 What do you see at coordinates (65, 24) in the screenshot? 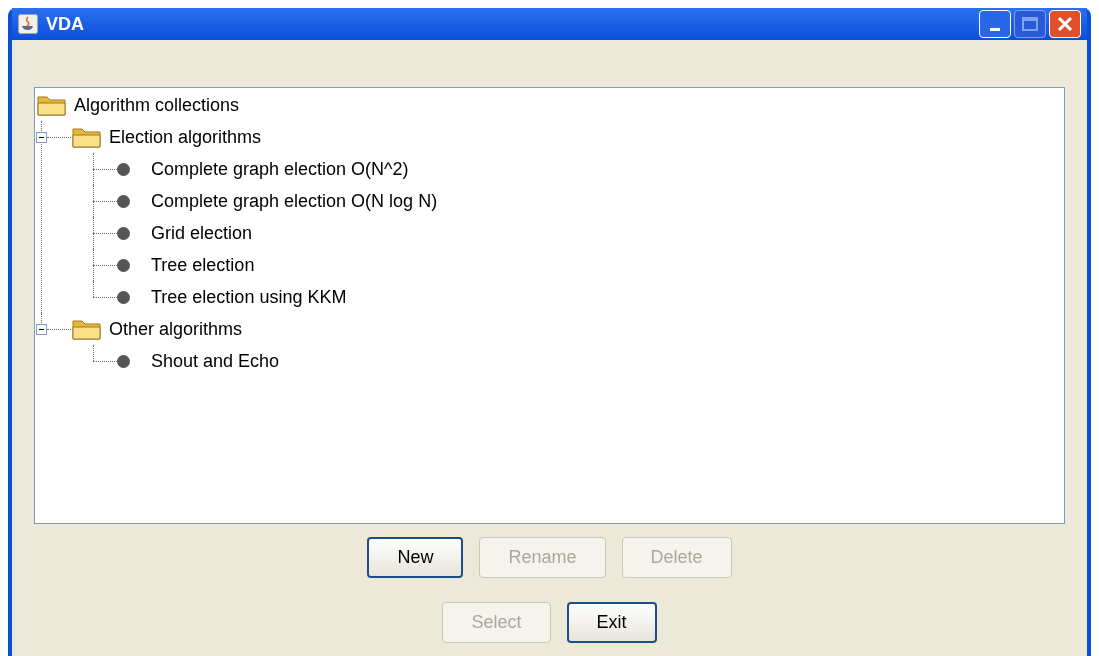
I see `window-title: VDA` at bounding box center [65, 24].